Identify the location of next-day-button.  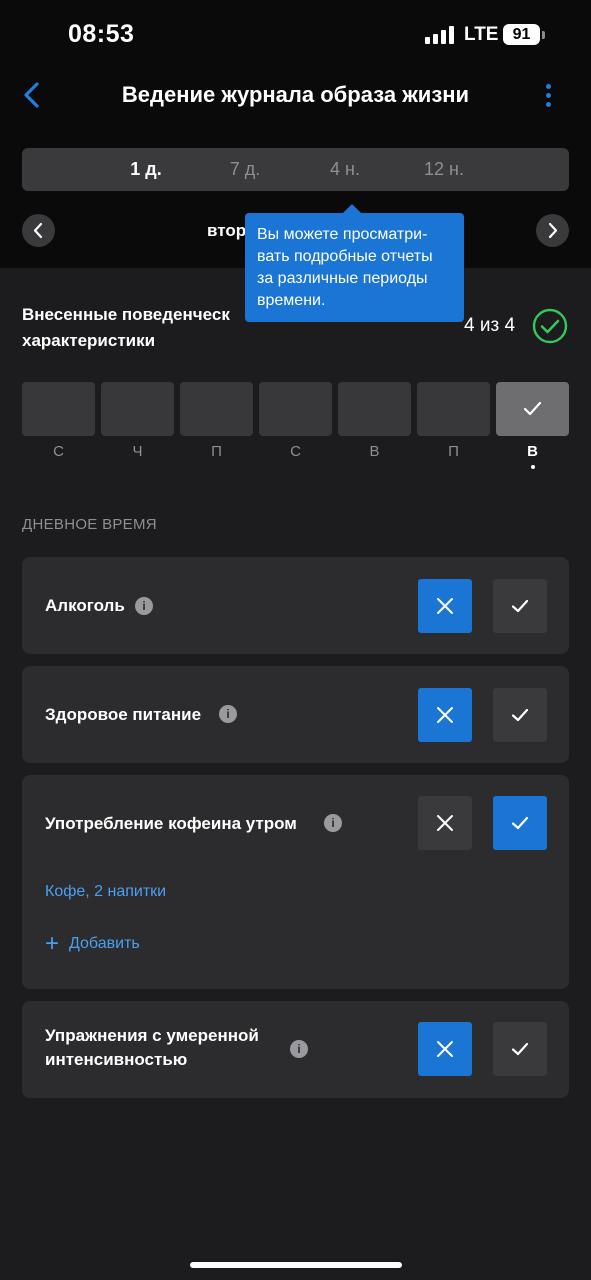
(552, 230).